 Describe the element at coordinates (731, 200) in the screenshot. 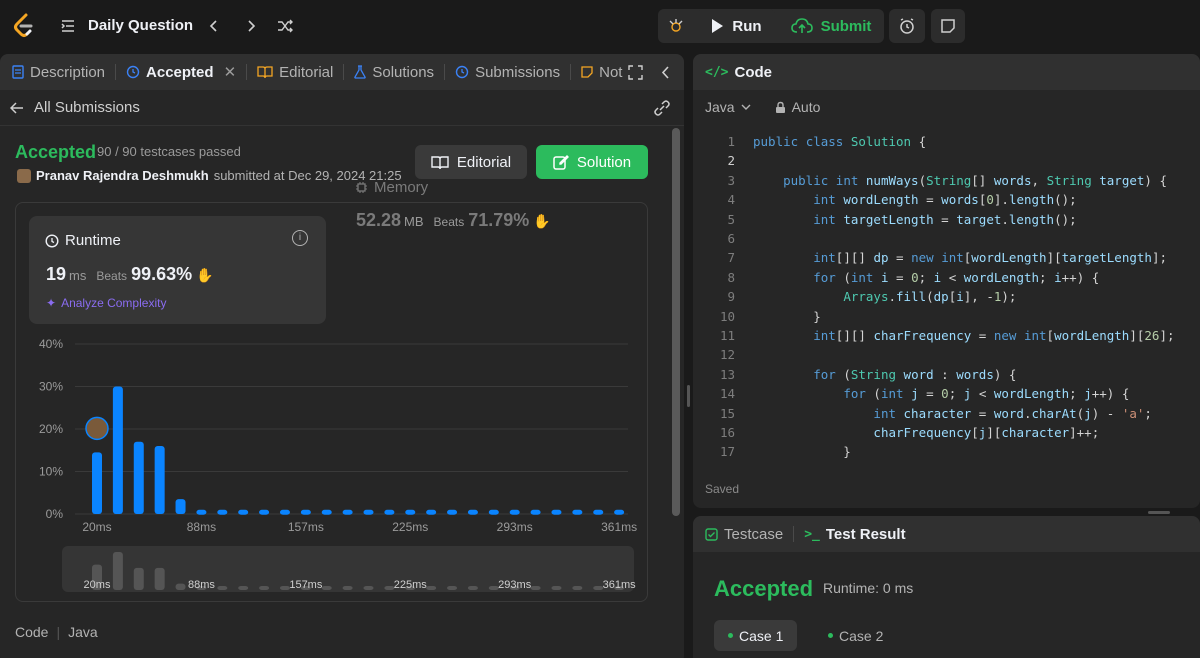

I see `line-number: 4` at that location.